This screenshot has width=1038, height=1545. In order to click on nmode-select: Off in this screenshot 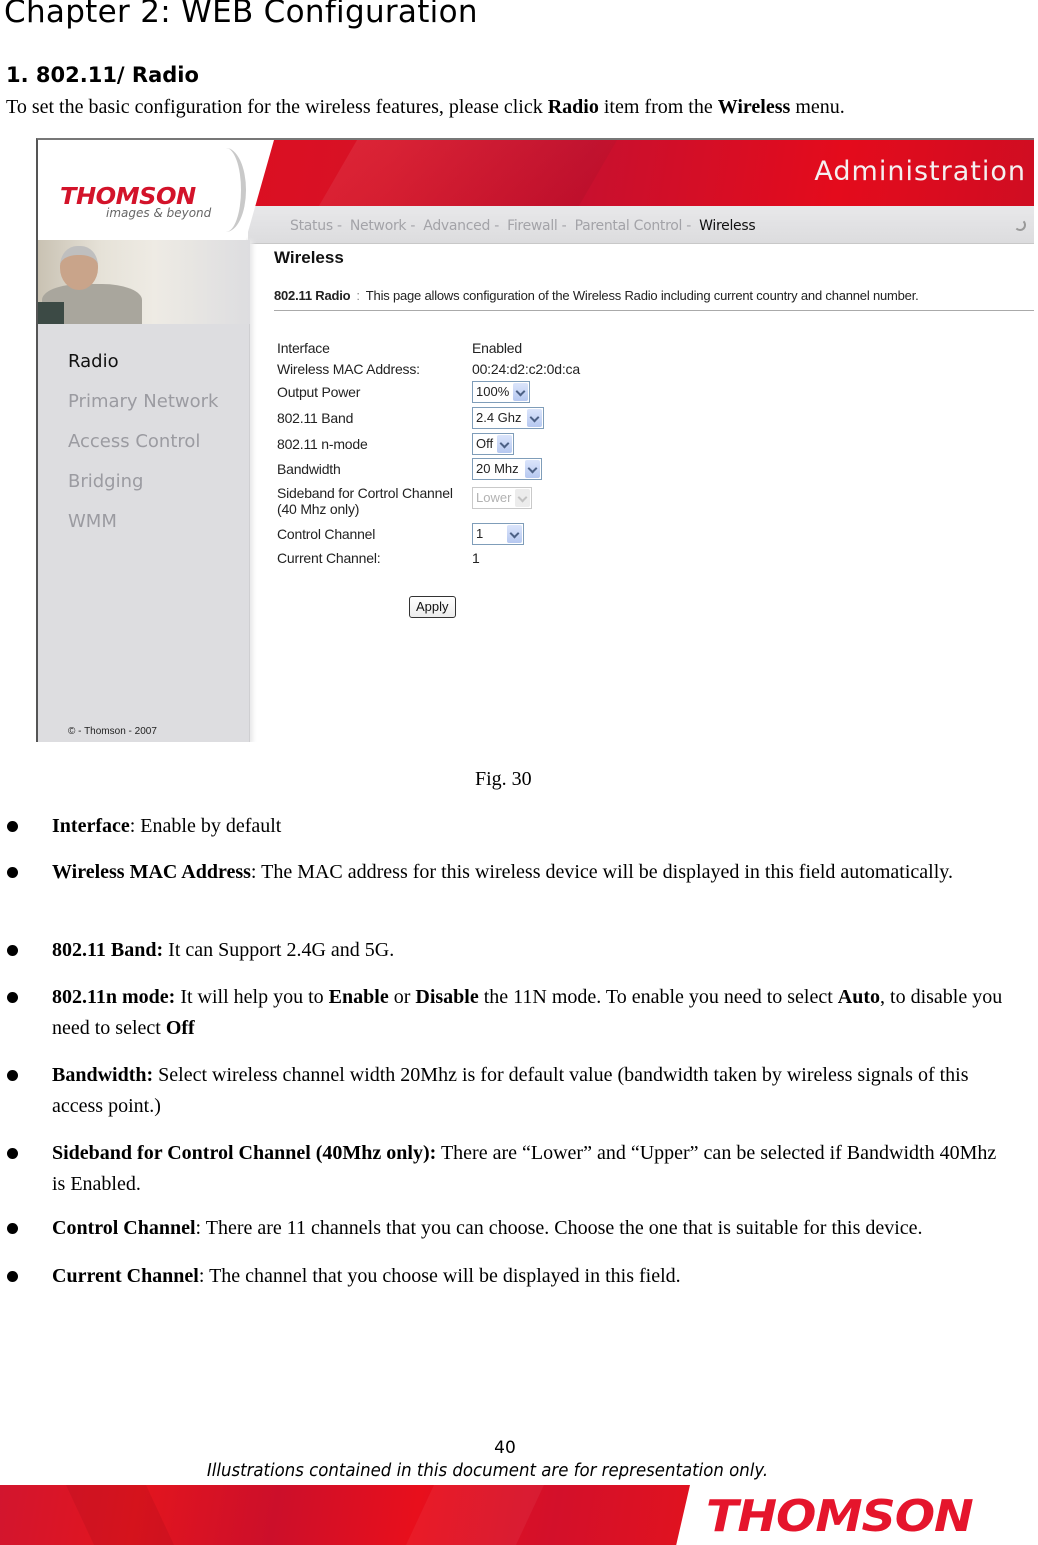, I will do `click(493, 444)`.